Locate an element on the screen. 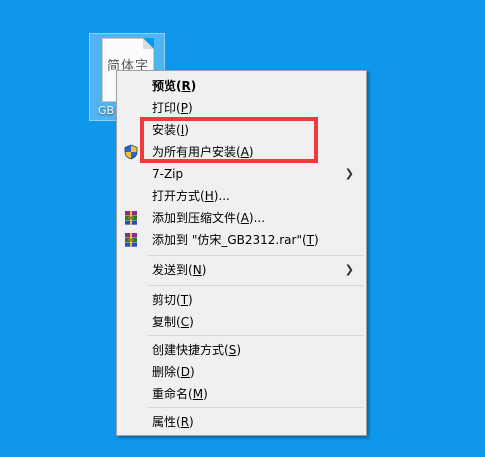 This screenshot has height=457, width=485. uac-shield-icon is located at coordinates (131, 152).